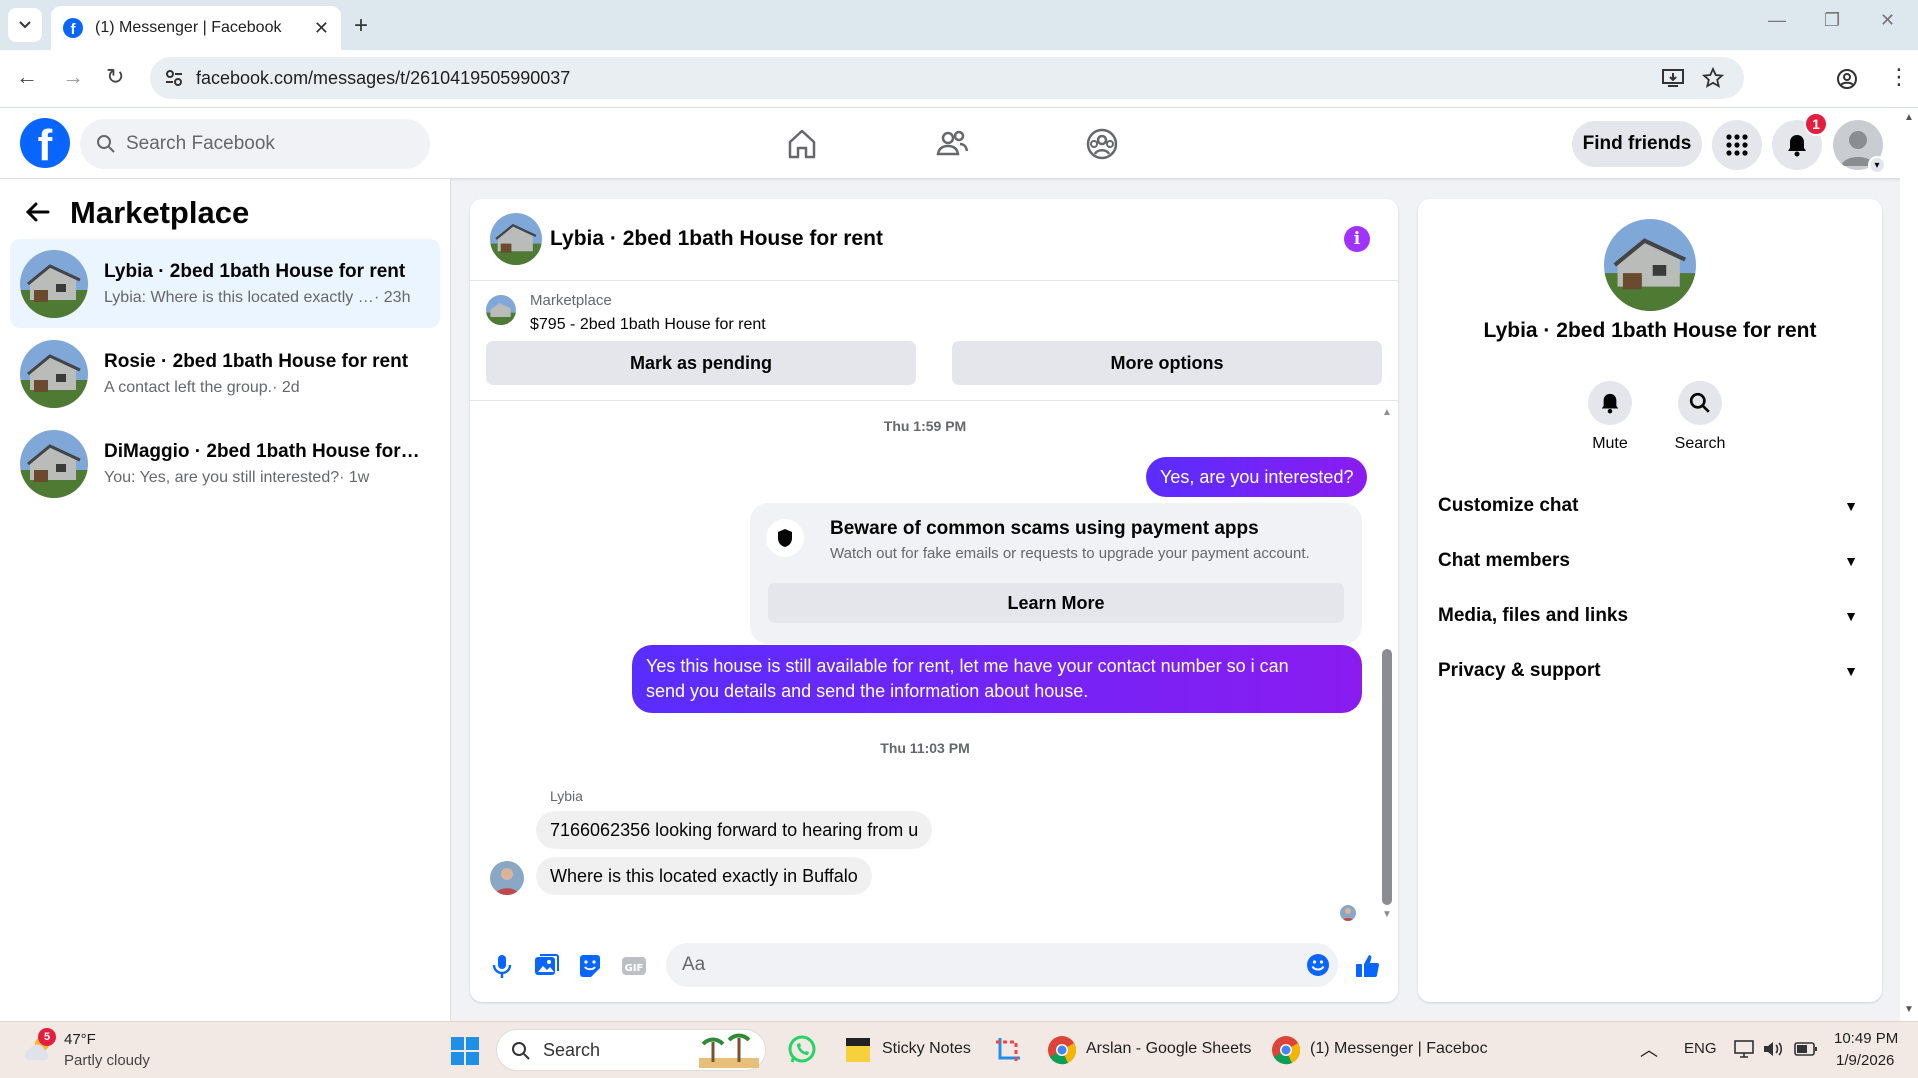 The image size is (1918, 1078). Describe the element at coordinates (802, 1050) in the screenshot. I see `whatsapp-icon` at that location.